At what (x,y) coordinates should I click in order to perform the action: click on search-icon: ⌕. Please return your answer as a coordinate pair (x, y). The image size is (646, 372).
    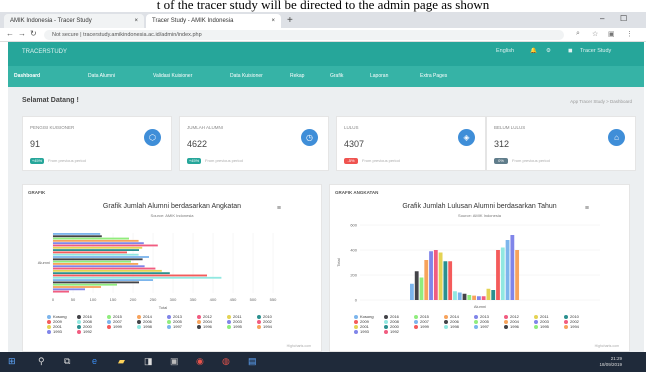
    Looking at the image, I should click on (578, 34).